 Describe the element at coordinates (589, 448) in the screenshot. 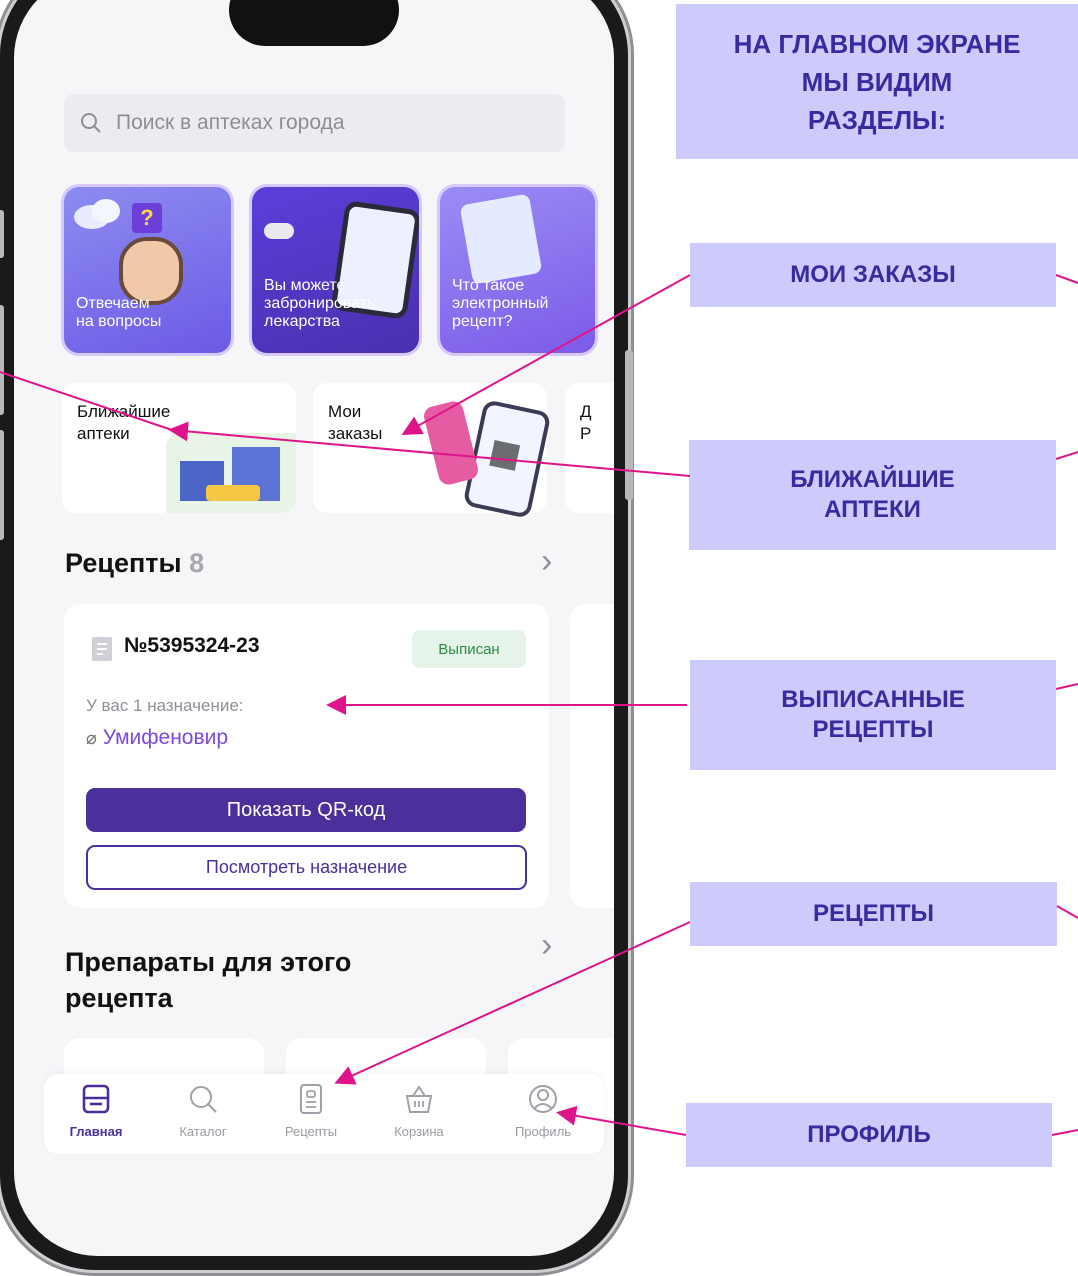

I see `quick-card-partial: Д Р` at that location.